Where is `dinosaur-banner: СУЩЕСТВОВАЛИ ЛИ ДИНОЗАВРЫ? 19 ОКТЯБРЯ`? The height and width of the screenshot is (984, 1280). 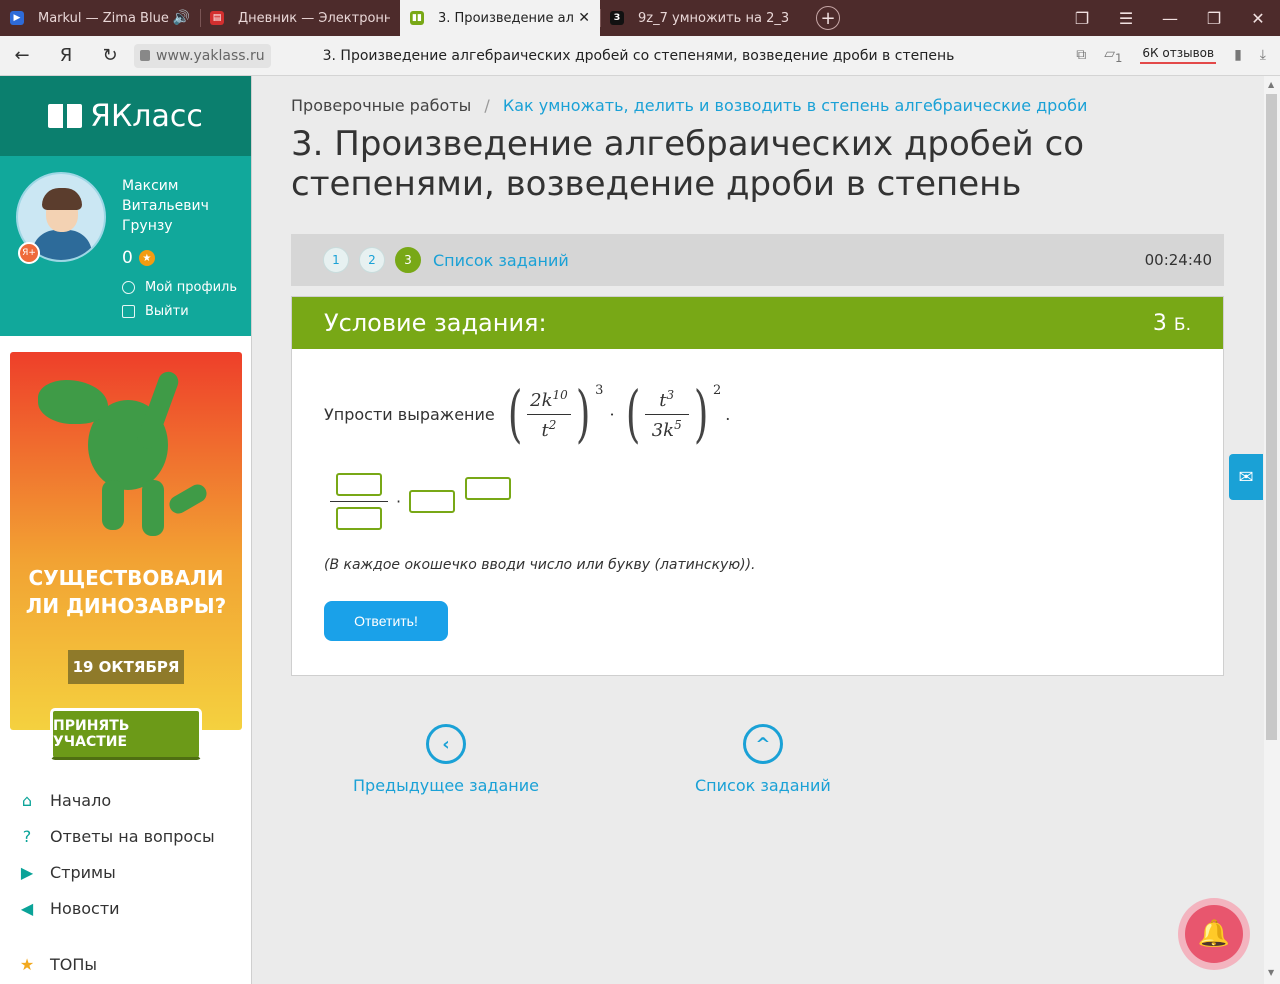
dinosaur-banner: СУЩЕСТВОВАЛИ ЛИ ДИНОЗАВРЫ? 19 ОКТЯБРЯ is located at coordinates (126, 541).